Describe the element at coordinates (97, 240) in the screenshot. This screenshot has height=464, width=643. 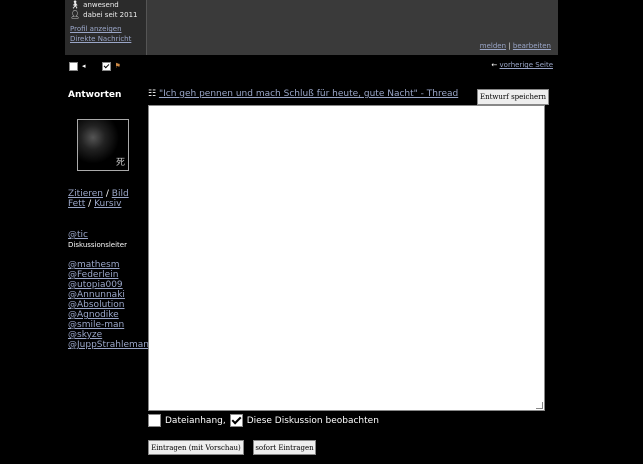
I see `moderator: @tic Diskussionsleiter` at that location.